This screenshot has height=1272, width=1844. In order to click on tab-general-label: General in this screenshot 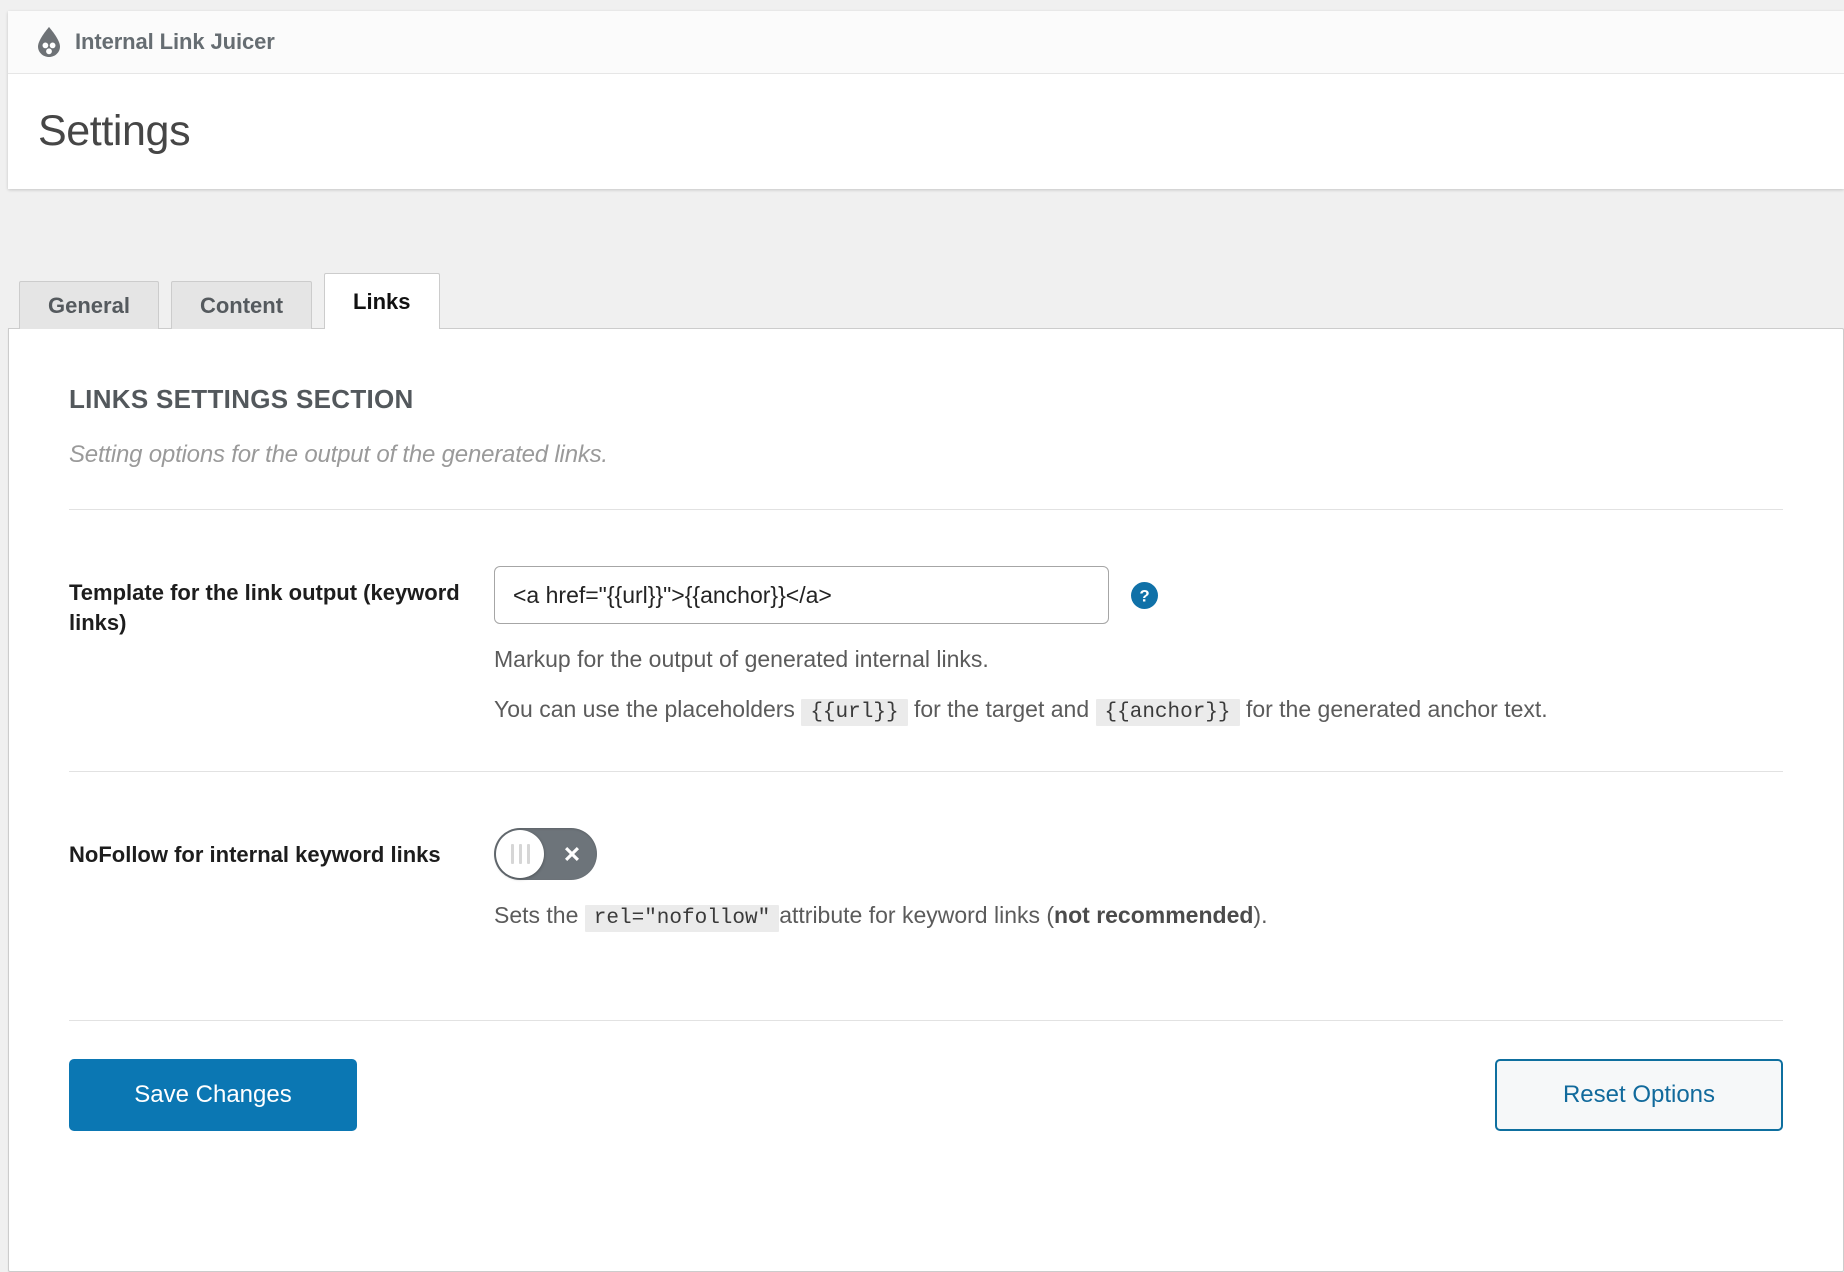, I will do `click(89, 305)`.